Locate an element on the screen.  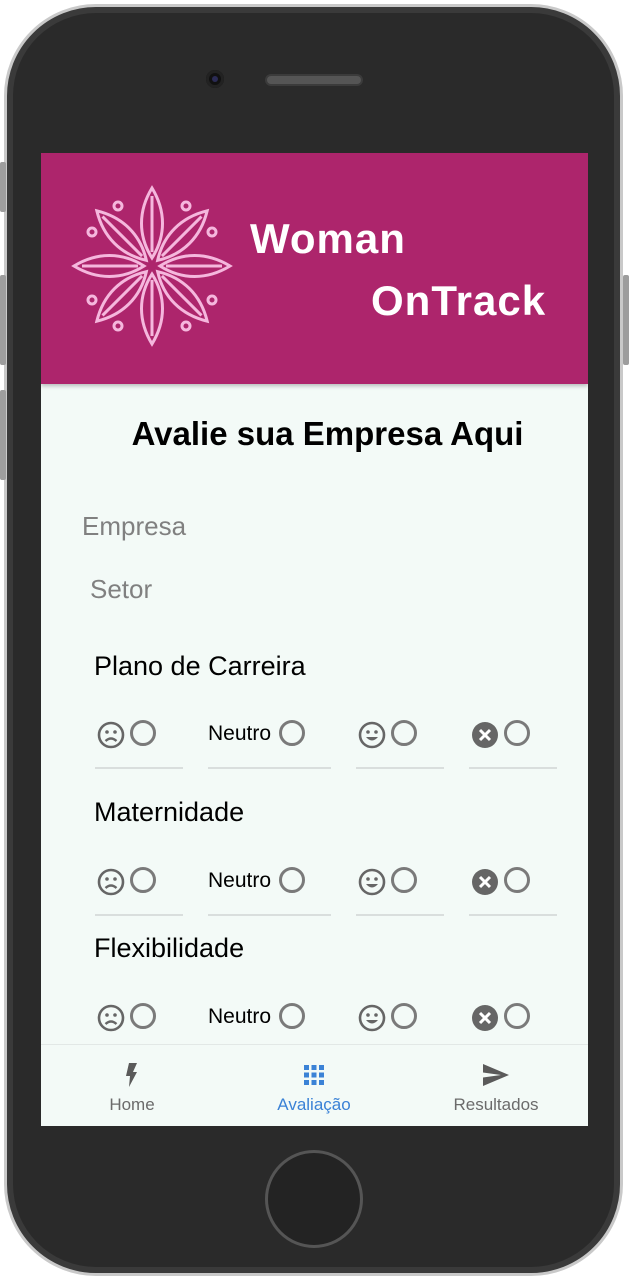
volume-down-button is located at coordinates (3, 435).